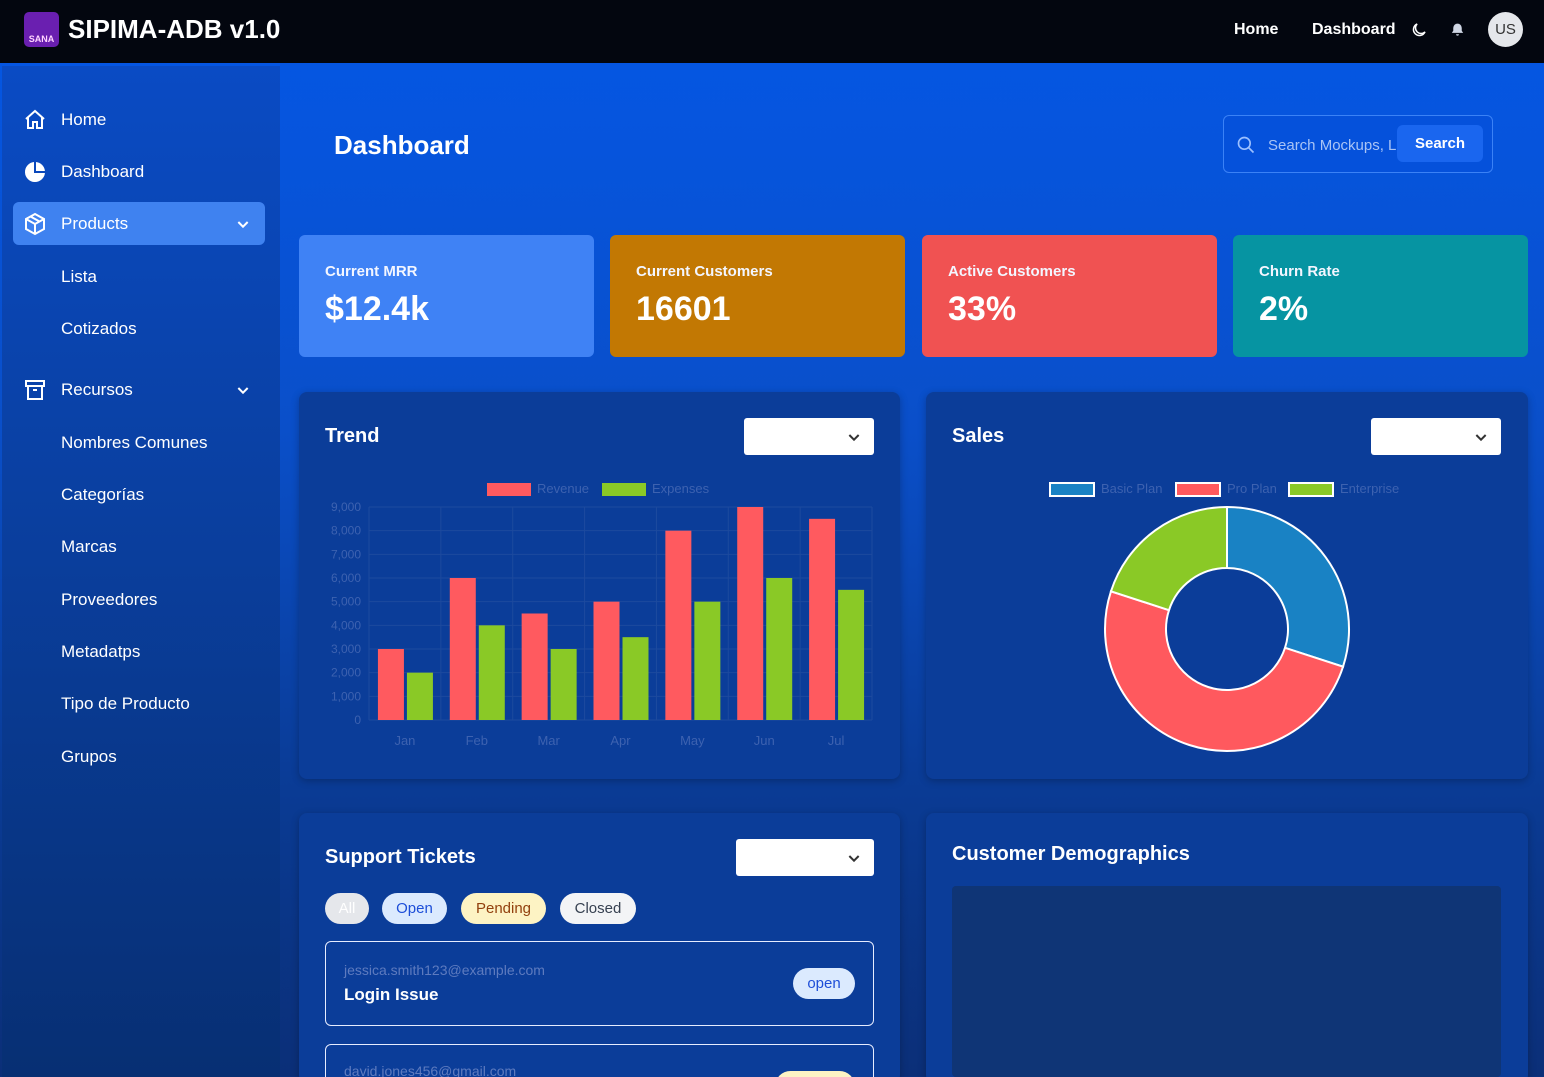 The image size is (1544, 1077). Describe the element at coordinates (404, 740) in the screenshot. I see `x-tick-label: Jan` at that location.